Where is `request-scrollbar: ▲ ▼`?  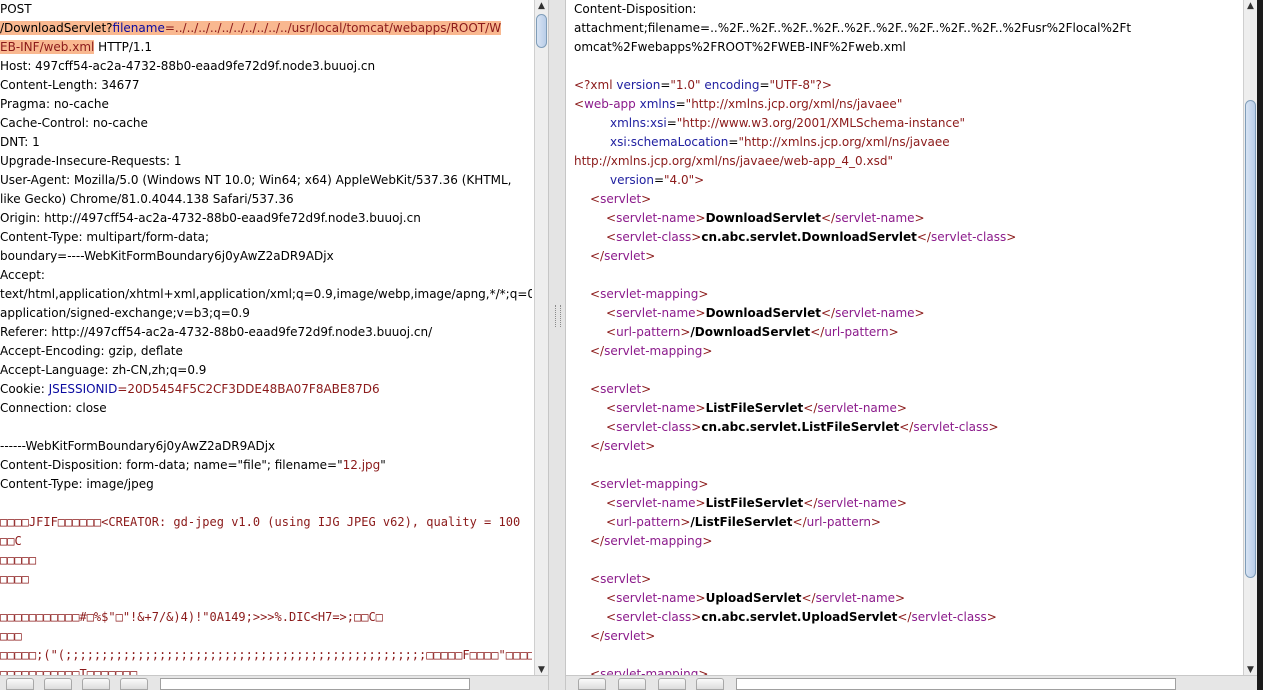
request-scrollbar: ▲ ▼ is located at coordinates (541, 338).